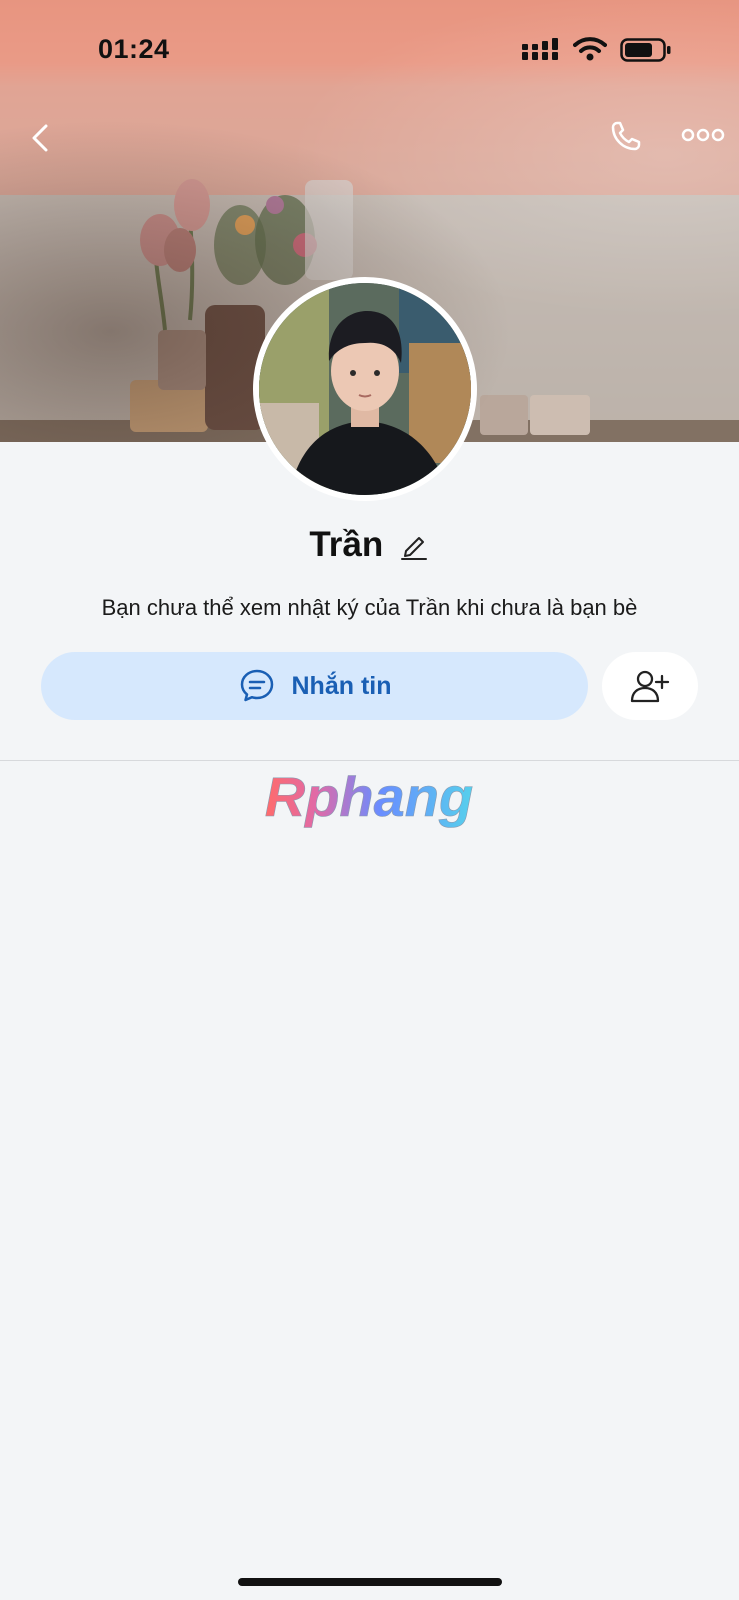 The width and height of the screenshot is (739, 1600). What do you see at coordinates (590, 49) in the screenshot?
I see `wifi-icon` at bounding box center [590, 49].